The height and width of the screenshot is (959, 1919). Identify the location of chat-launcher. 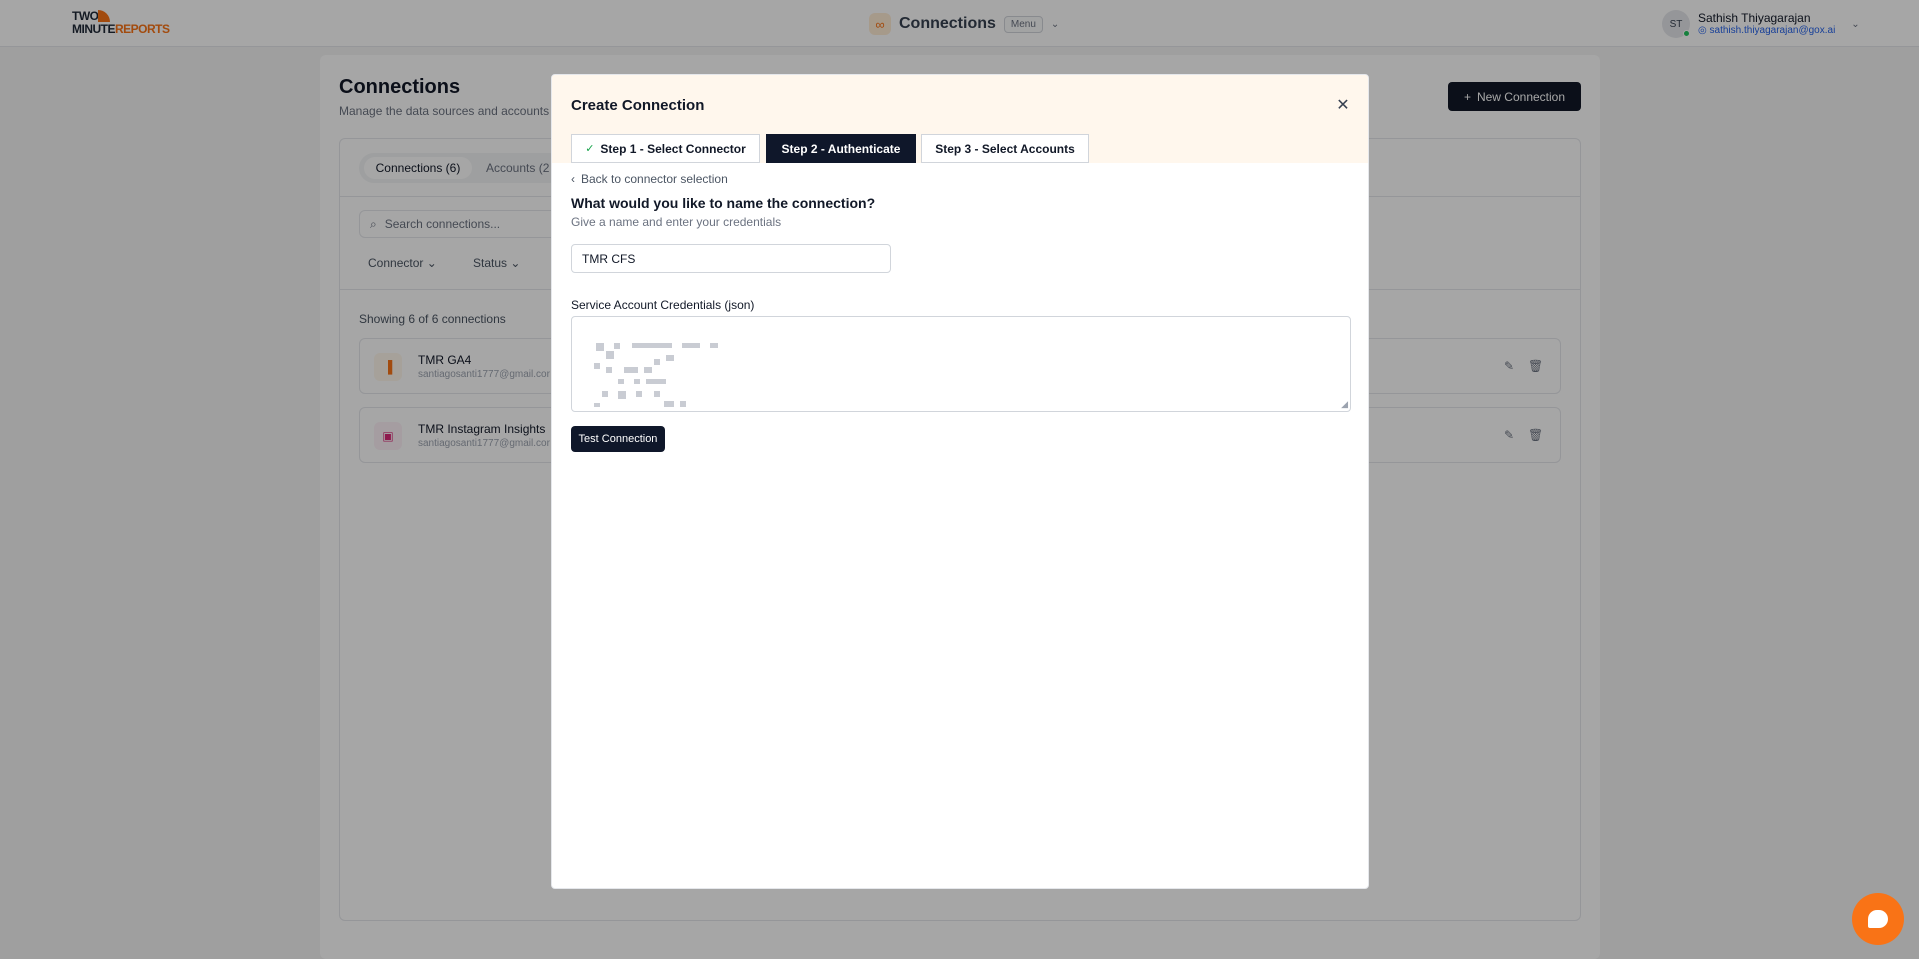
(1878, 919).